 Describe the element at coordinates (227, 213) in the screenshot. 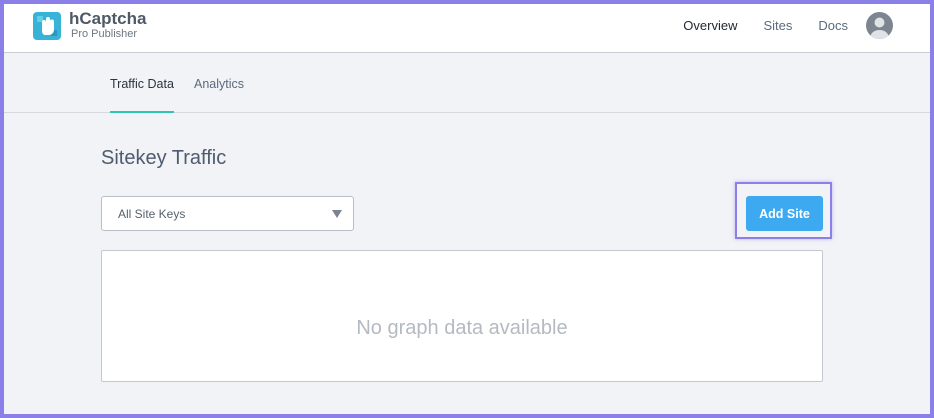

I see `site-key-select: All Site Keys` at that location.